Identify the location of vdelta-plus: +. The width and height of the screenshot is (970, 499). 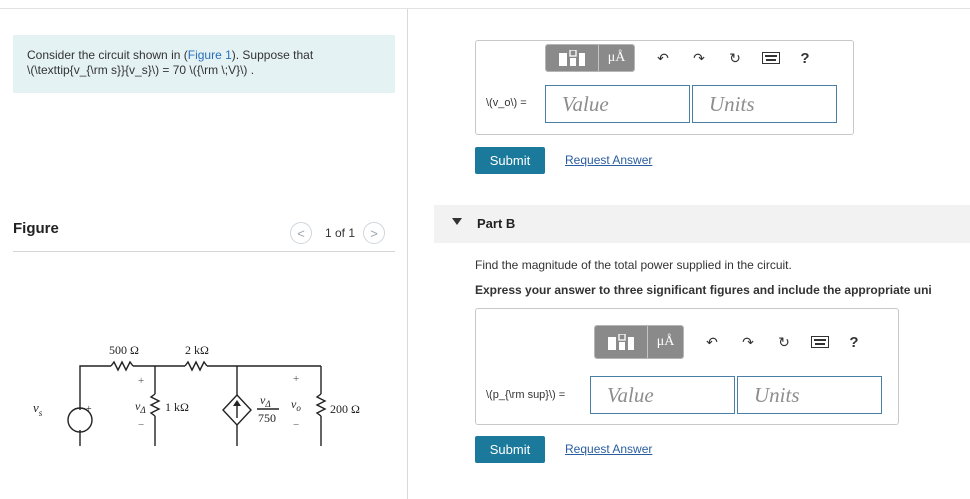
(141, 381).